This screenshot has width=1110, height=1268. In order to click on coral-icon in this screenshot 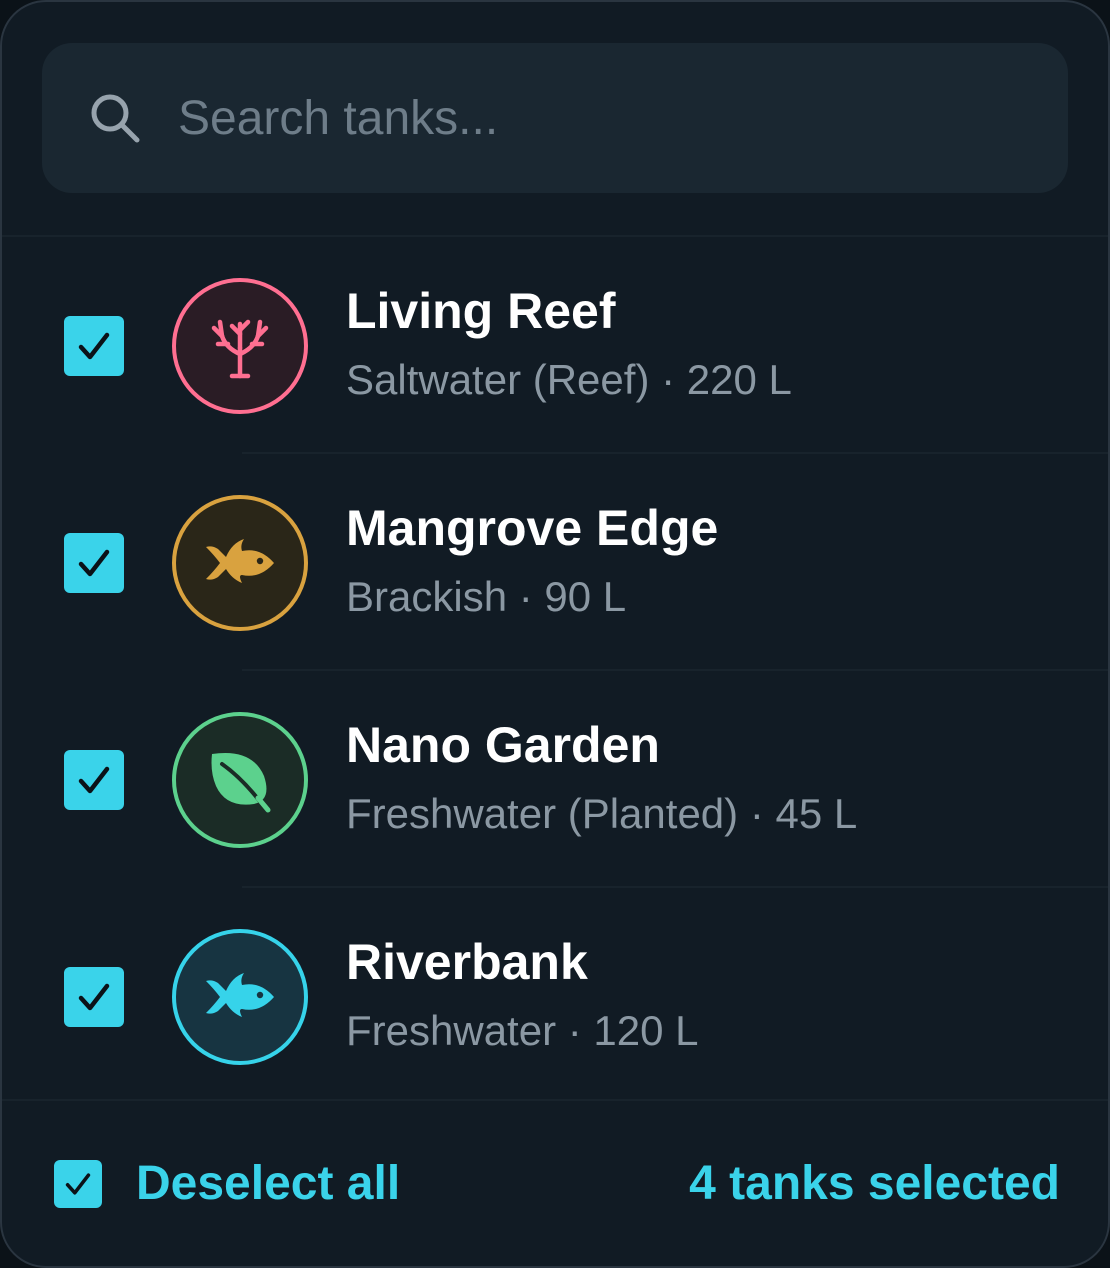, I will do `click(240, 348)`.